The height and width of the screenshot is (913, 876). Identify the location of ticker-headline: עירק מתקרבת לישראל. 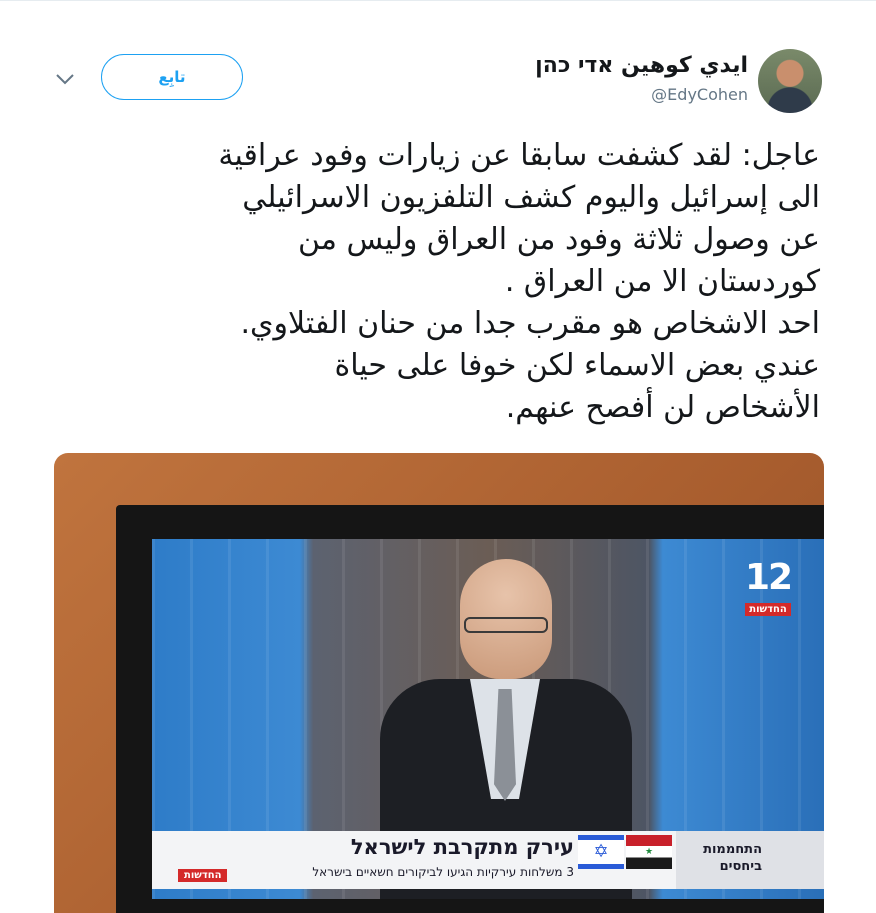
(462, 847).